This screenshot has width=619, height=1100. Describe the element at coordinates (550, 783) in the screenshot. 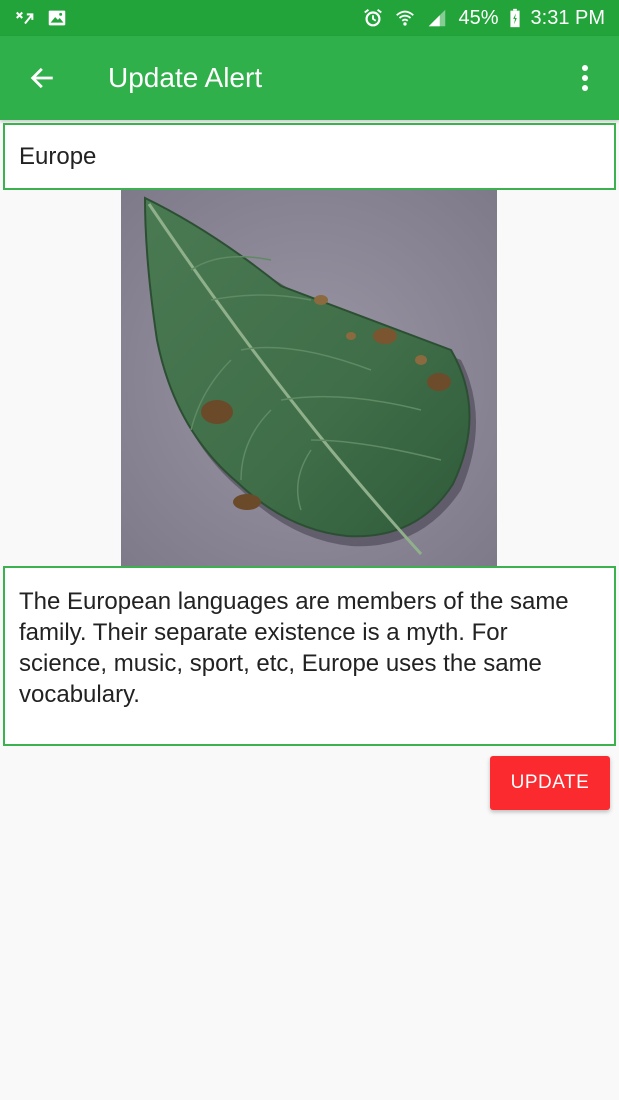

I see `update-button: UPDATE` at that location.